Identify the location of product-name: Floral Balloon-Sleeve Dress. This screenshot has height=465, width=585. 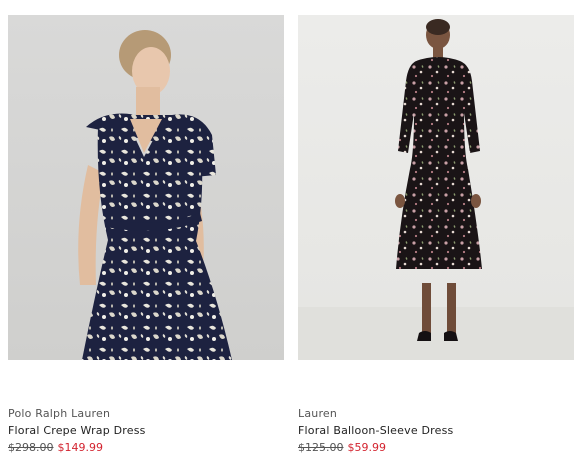
(375, 430).